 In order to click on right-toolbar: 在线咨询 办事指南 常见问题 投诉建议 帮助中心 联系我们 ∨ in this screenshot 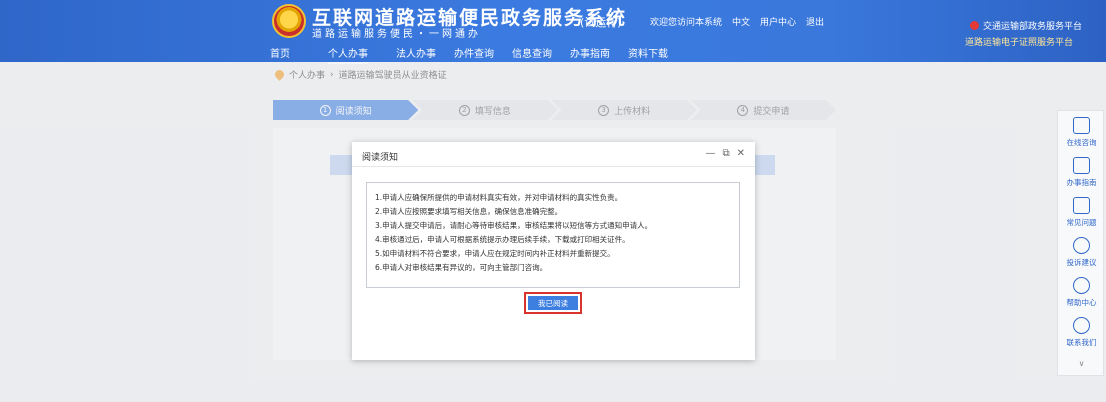, I will do `click(1080, 243)`.